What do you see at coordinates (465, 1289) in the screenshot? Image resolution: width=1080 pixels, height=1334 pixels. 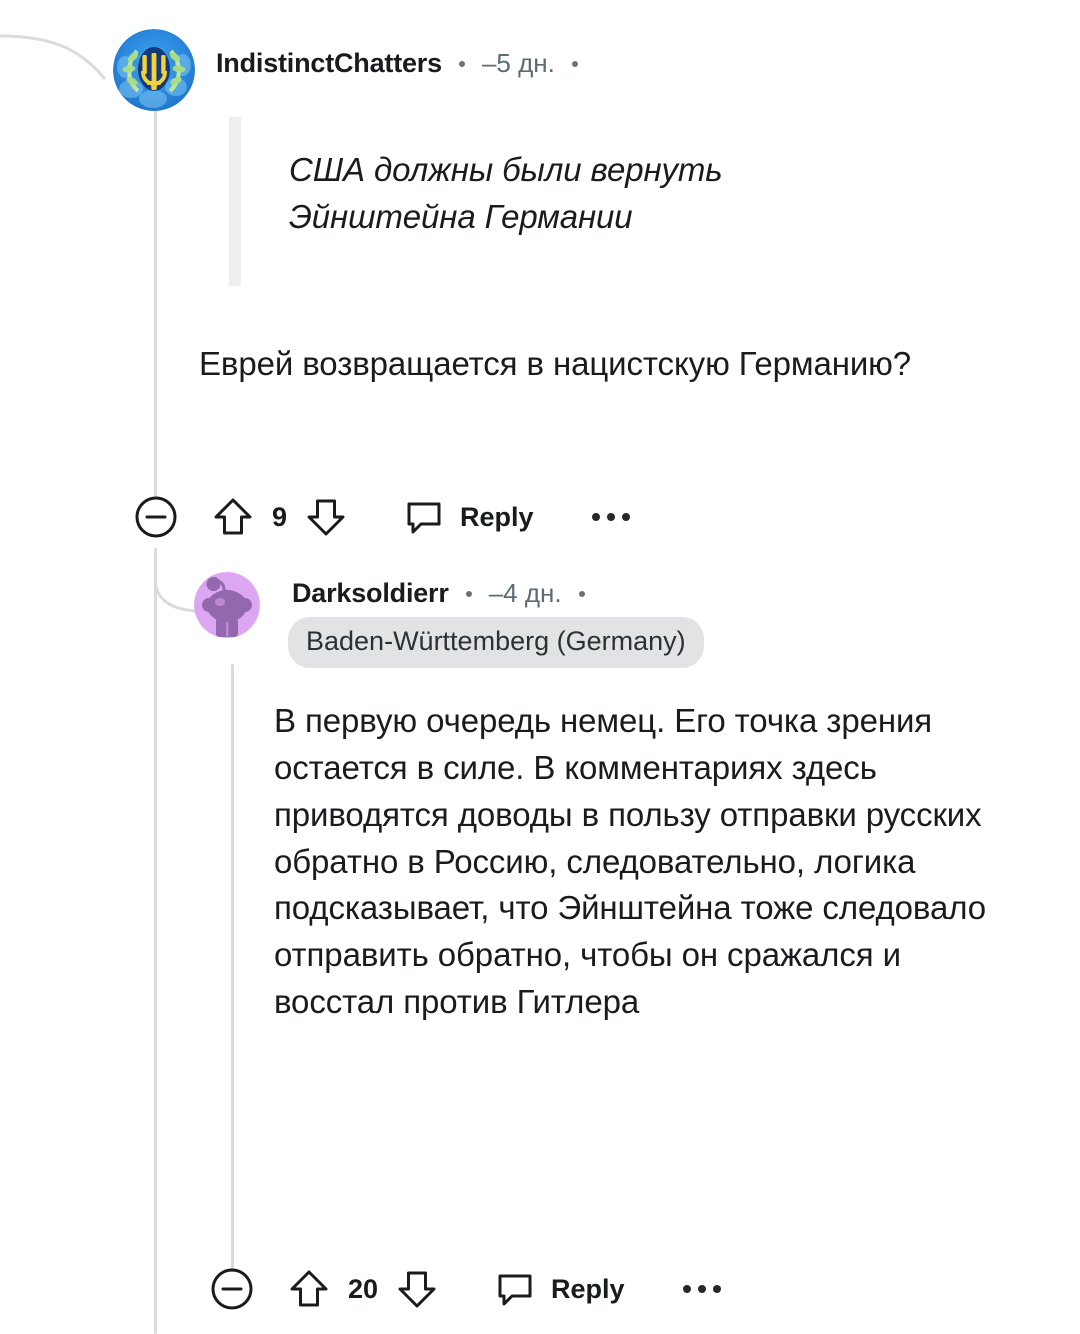 I see `comment-actions-2: 20 Reply` at bounding box center [465, 1289].